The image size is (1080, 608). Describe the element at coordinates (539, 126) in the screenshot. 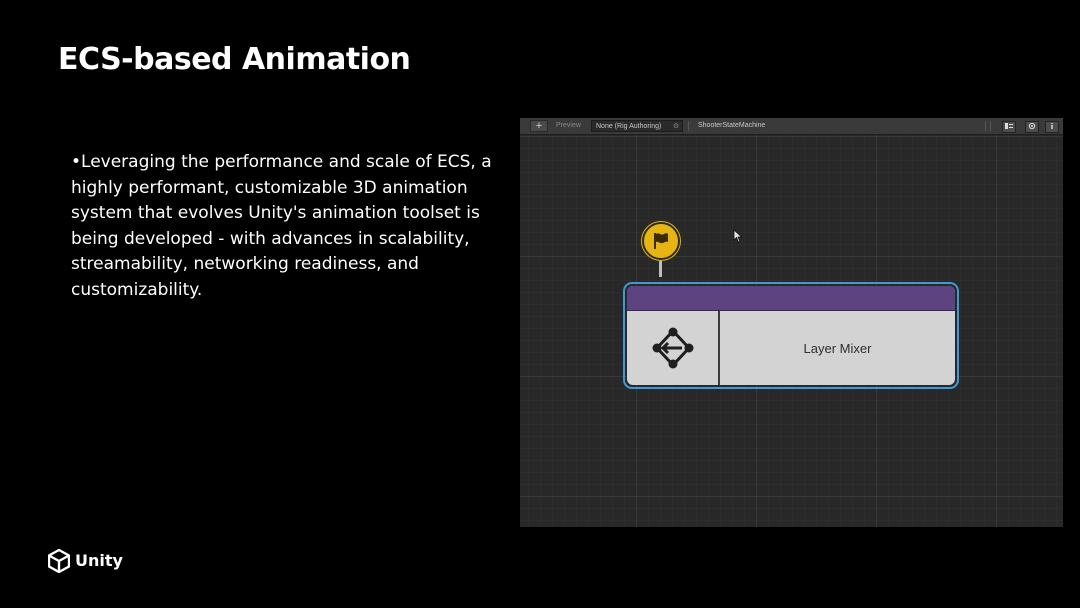

I see `add-node-button: +` at that location.